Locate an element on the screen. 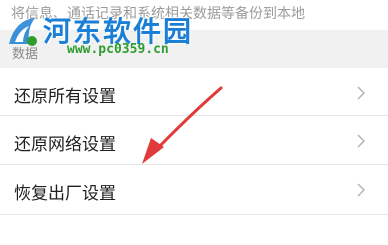 Image resolution: width=388 pixels, height=245 pixels. reset-all-settings-label: 还原所有设置 is located at coordinates (65, 97).